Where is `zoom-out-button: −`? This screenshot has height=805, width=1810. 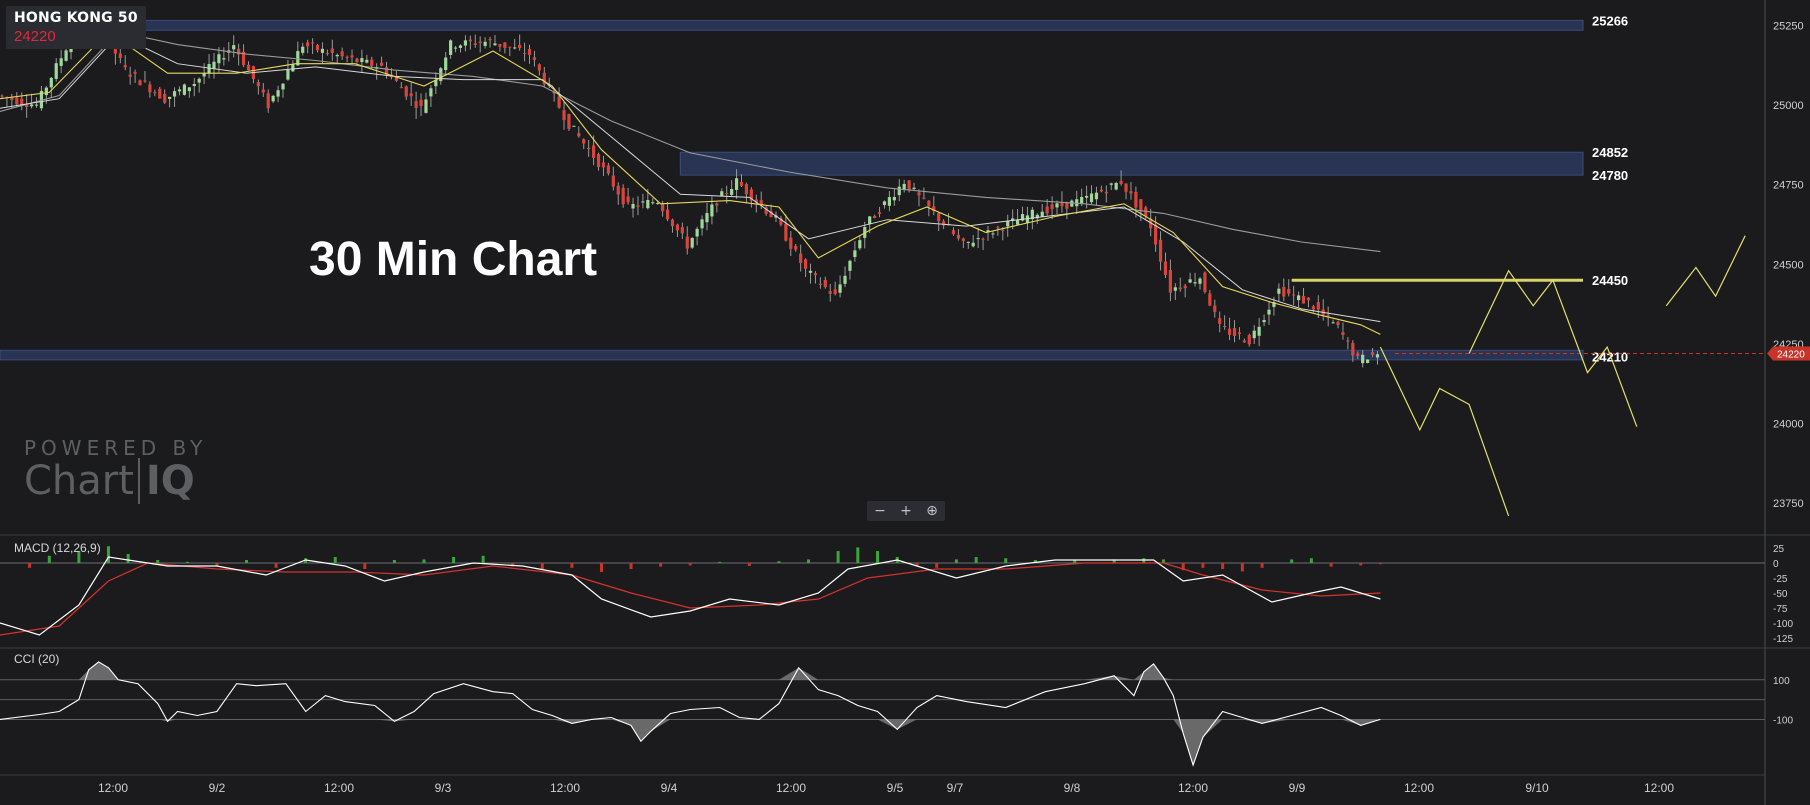 zoom-out-button: − is located at coordinates (880, 511).